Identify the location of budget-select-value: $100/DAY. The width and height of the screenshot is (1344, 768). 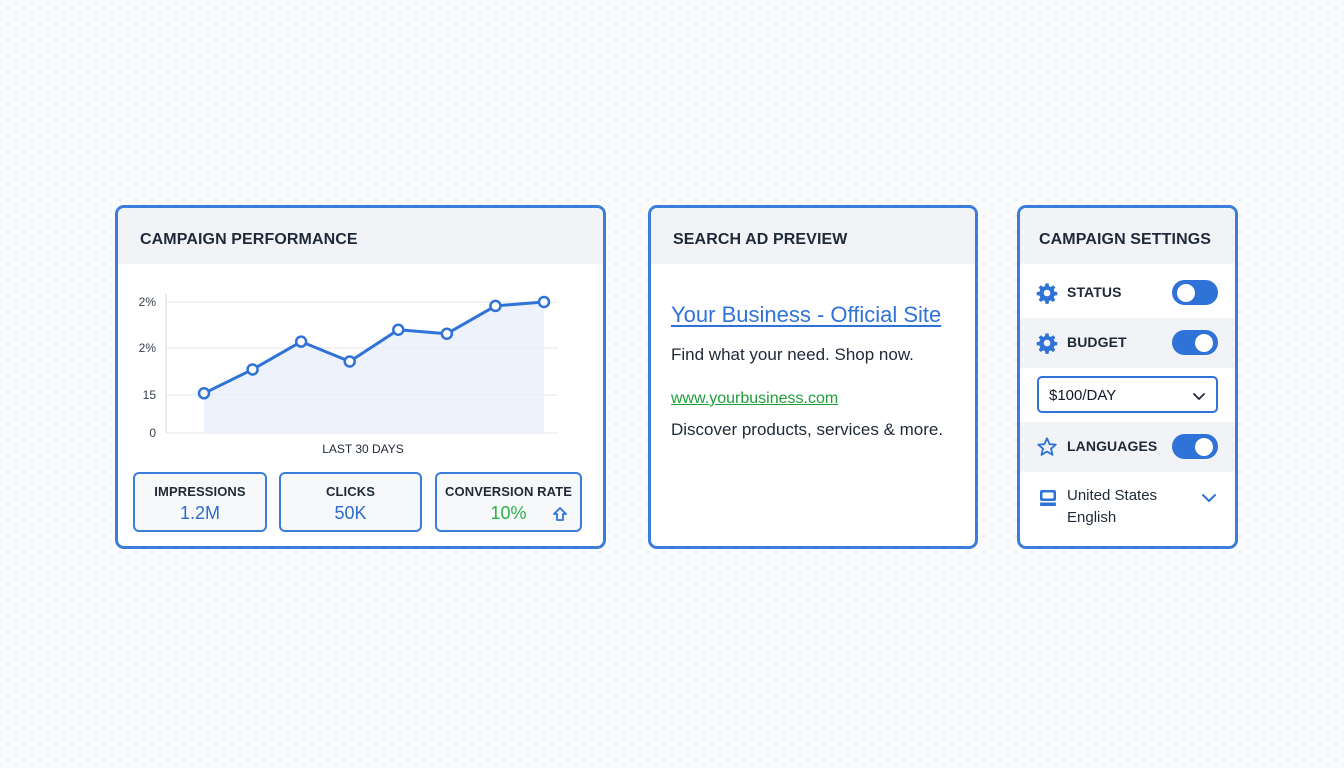
(1083, 395).